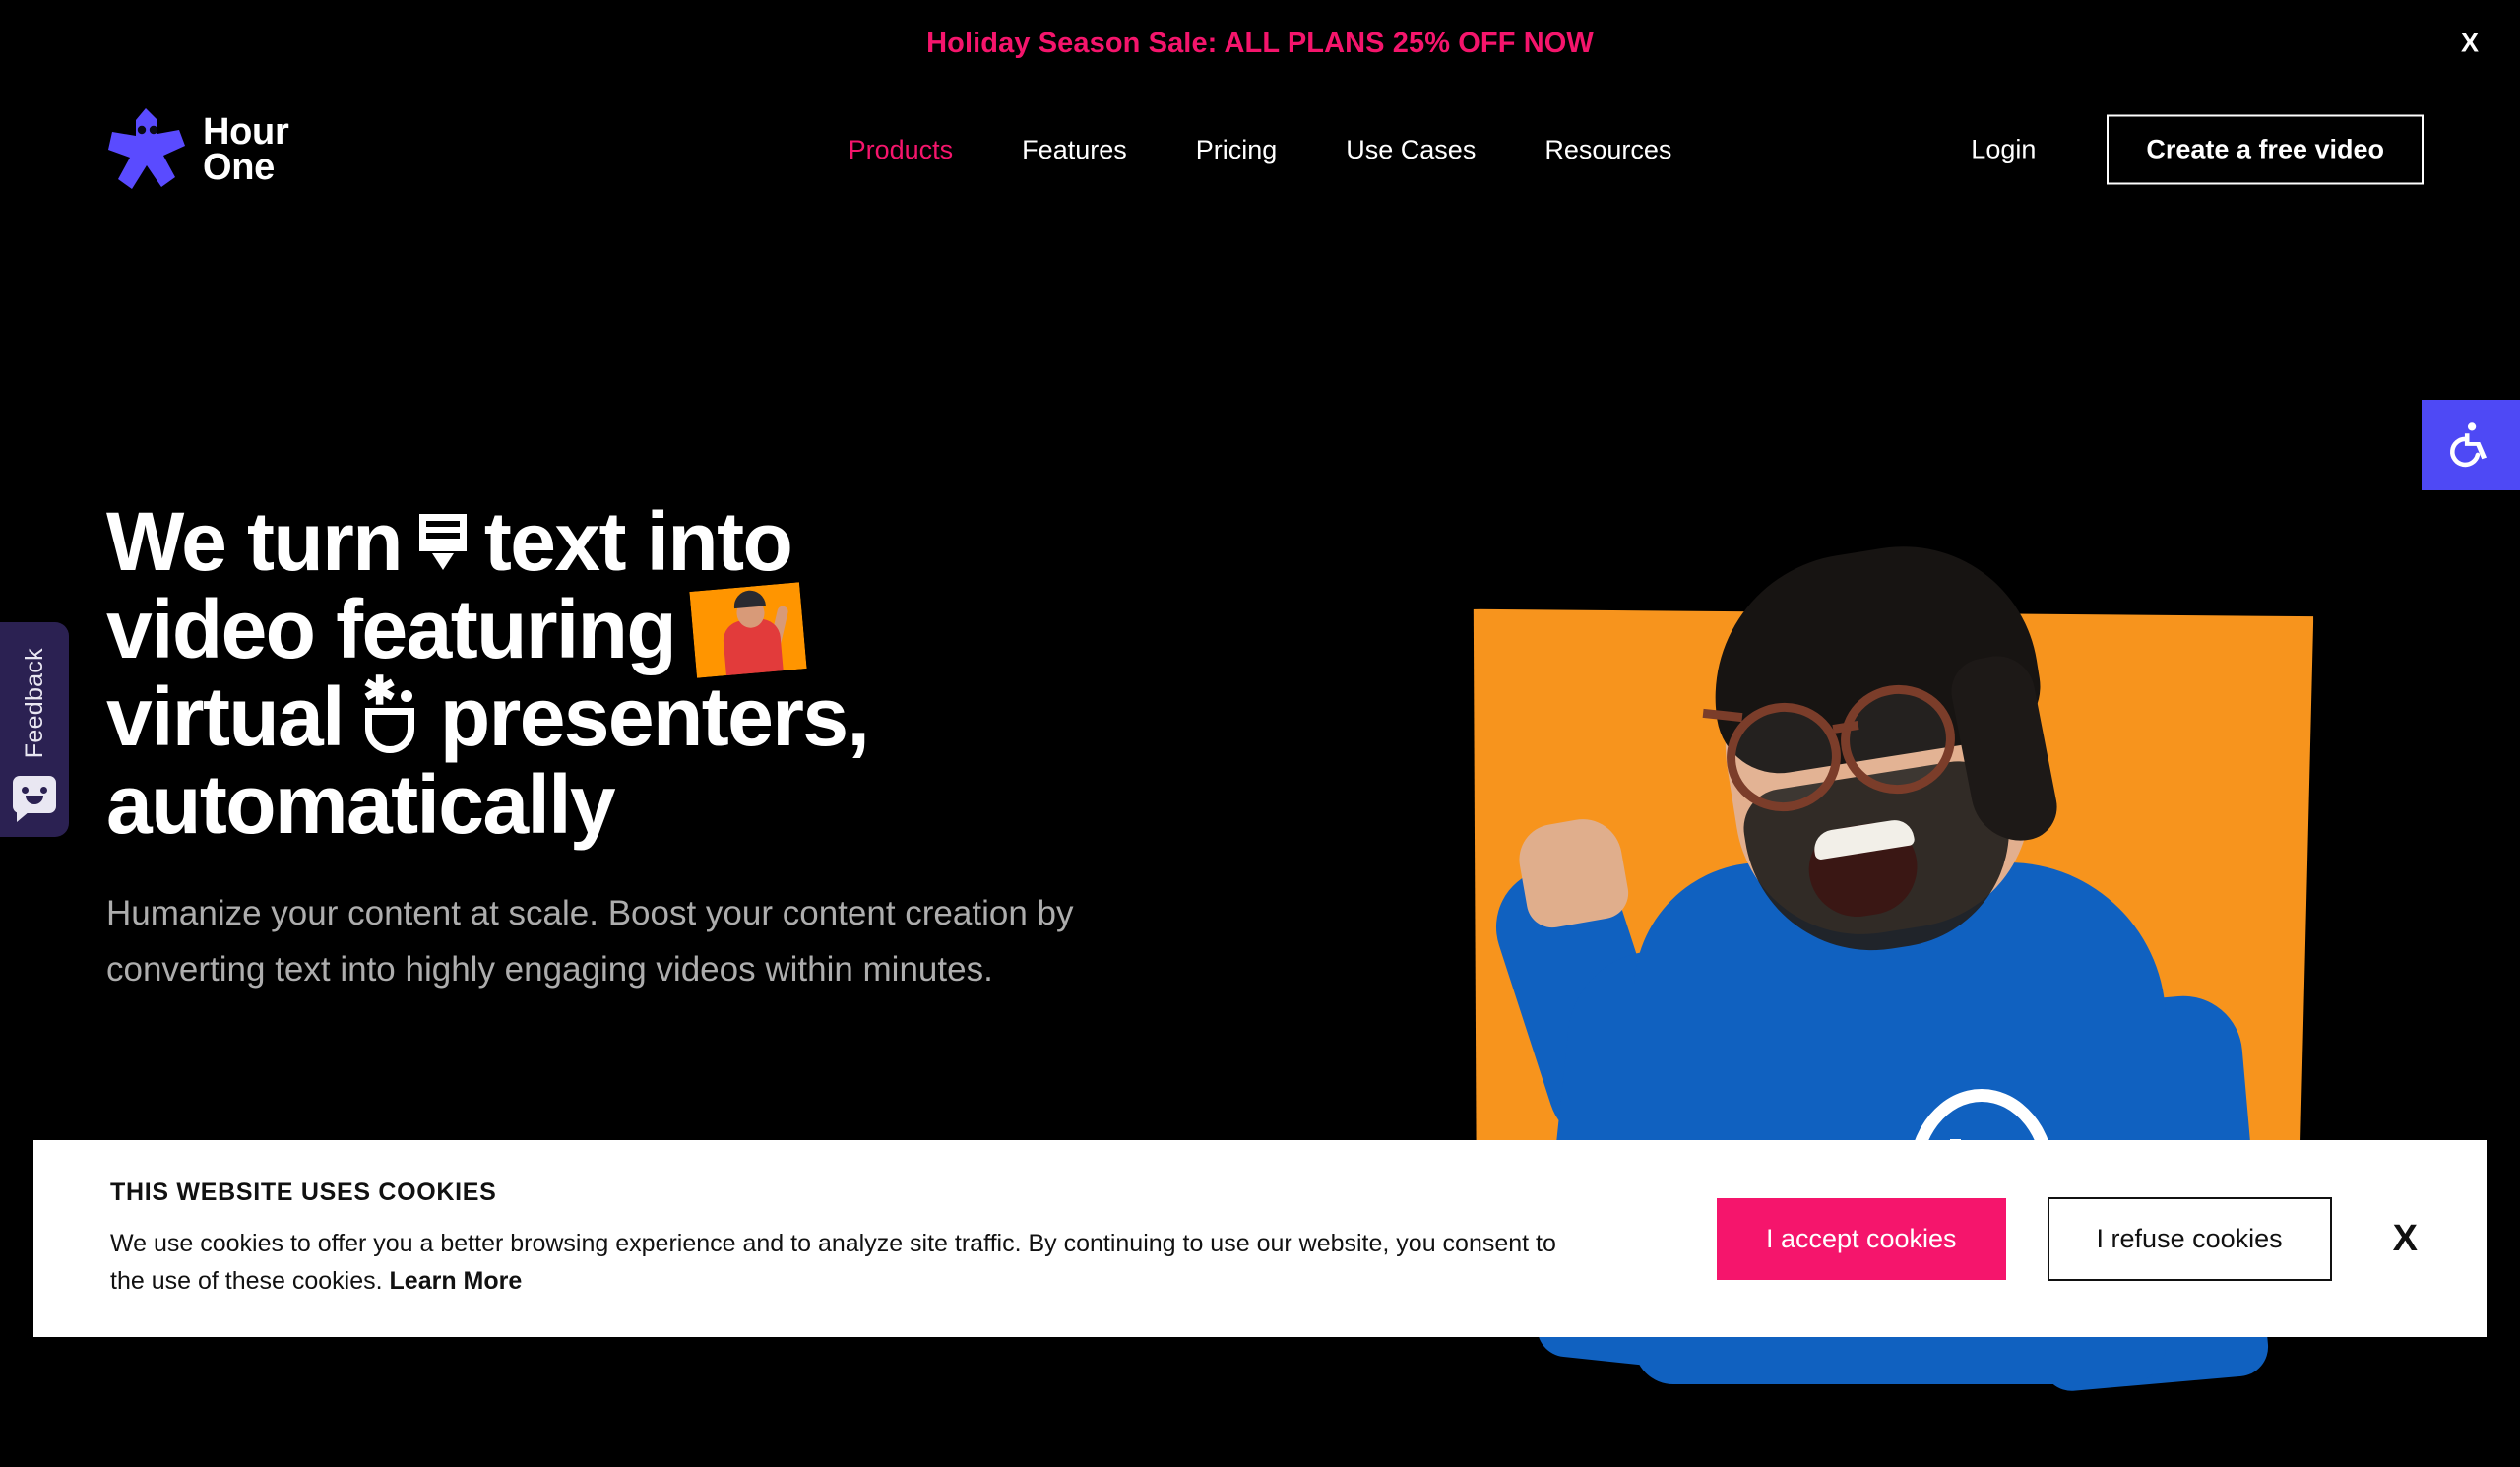 The height and width of the screenshot is (1467, 2520). I want to click on headline-line-4: automatically, so click(711, 805).